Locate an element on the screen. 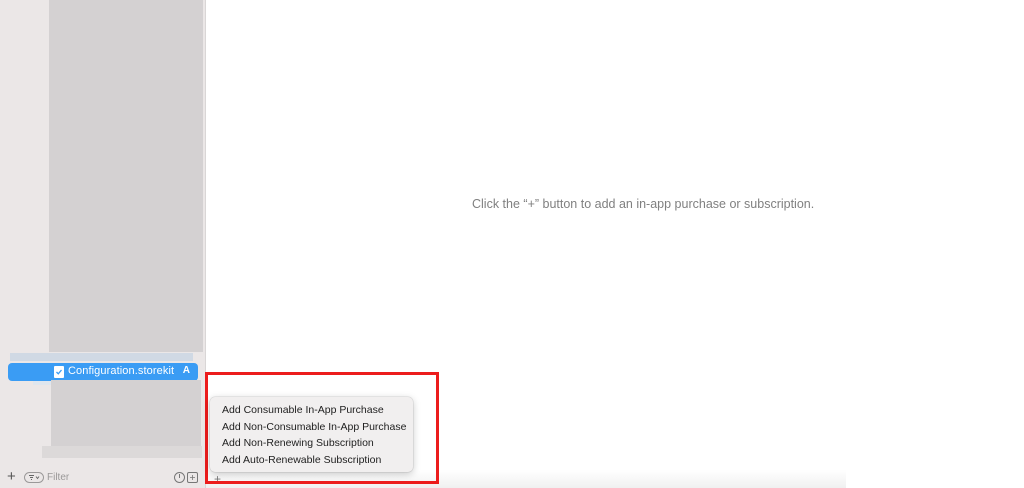 Image resolution: width=1024 pixels, height=488 pixels. add-file-button: + is located at coordinates (11, 477).